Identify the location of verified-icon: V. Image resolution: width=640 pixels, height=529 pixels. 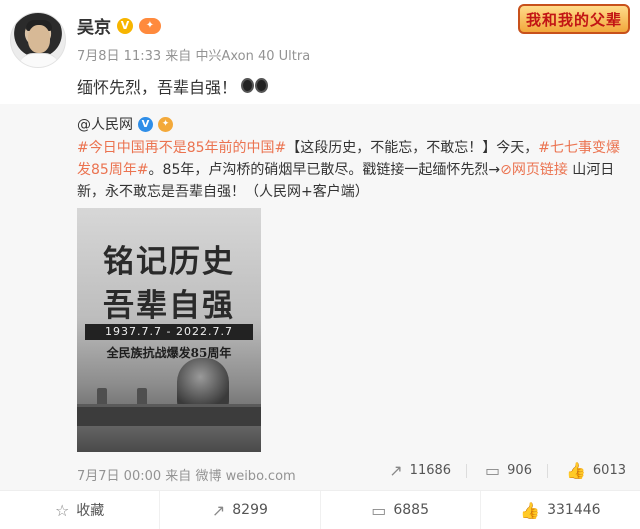
(145, 124).